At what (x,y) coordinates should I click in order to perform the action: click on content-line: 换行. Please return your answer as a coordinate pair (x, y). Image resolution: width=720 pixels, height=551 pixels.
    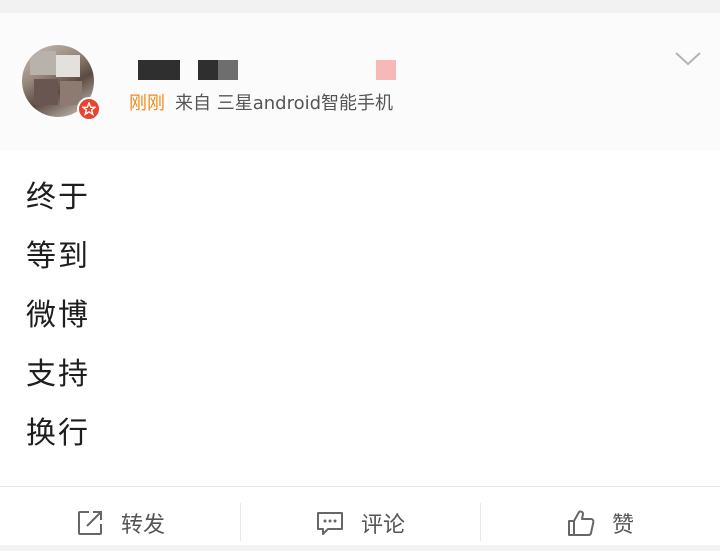
    Looking at the image, I should click on (58, 433).